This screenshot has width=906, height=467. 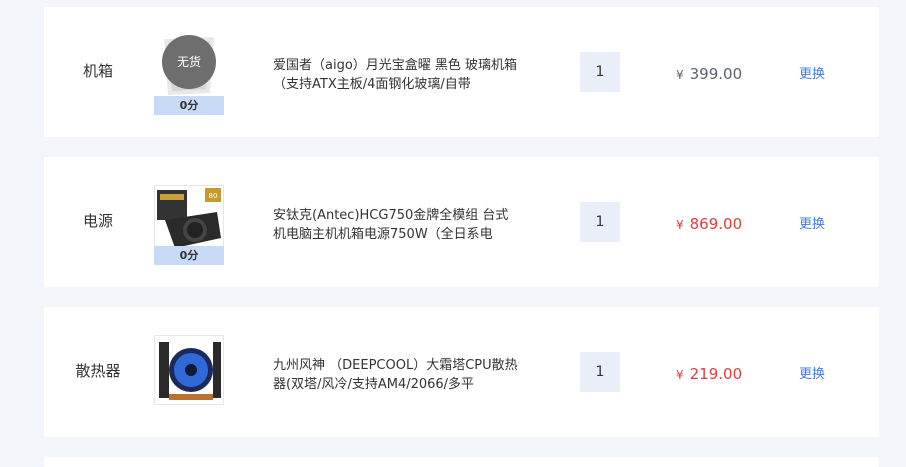 What do you see at coordinates (716, 74) in the screenshot?
I see `price-value: 399.00` at bounding box center [716, 74].